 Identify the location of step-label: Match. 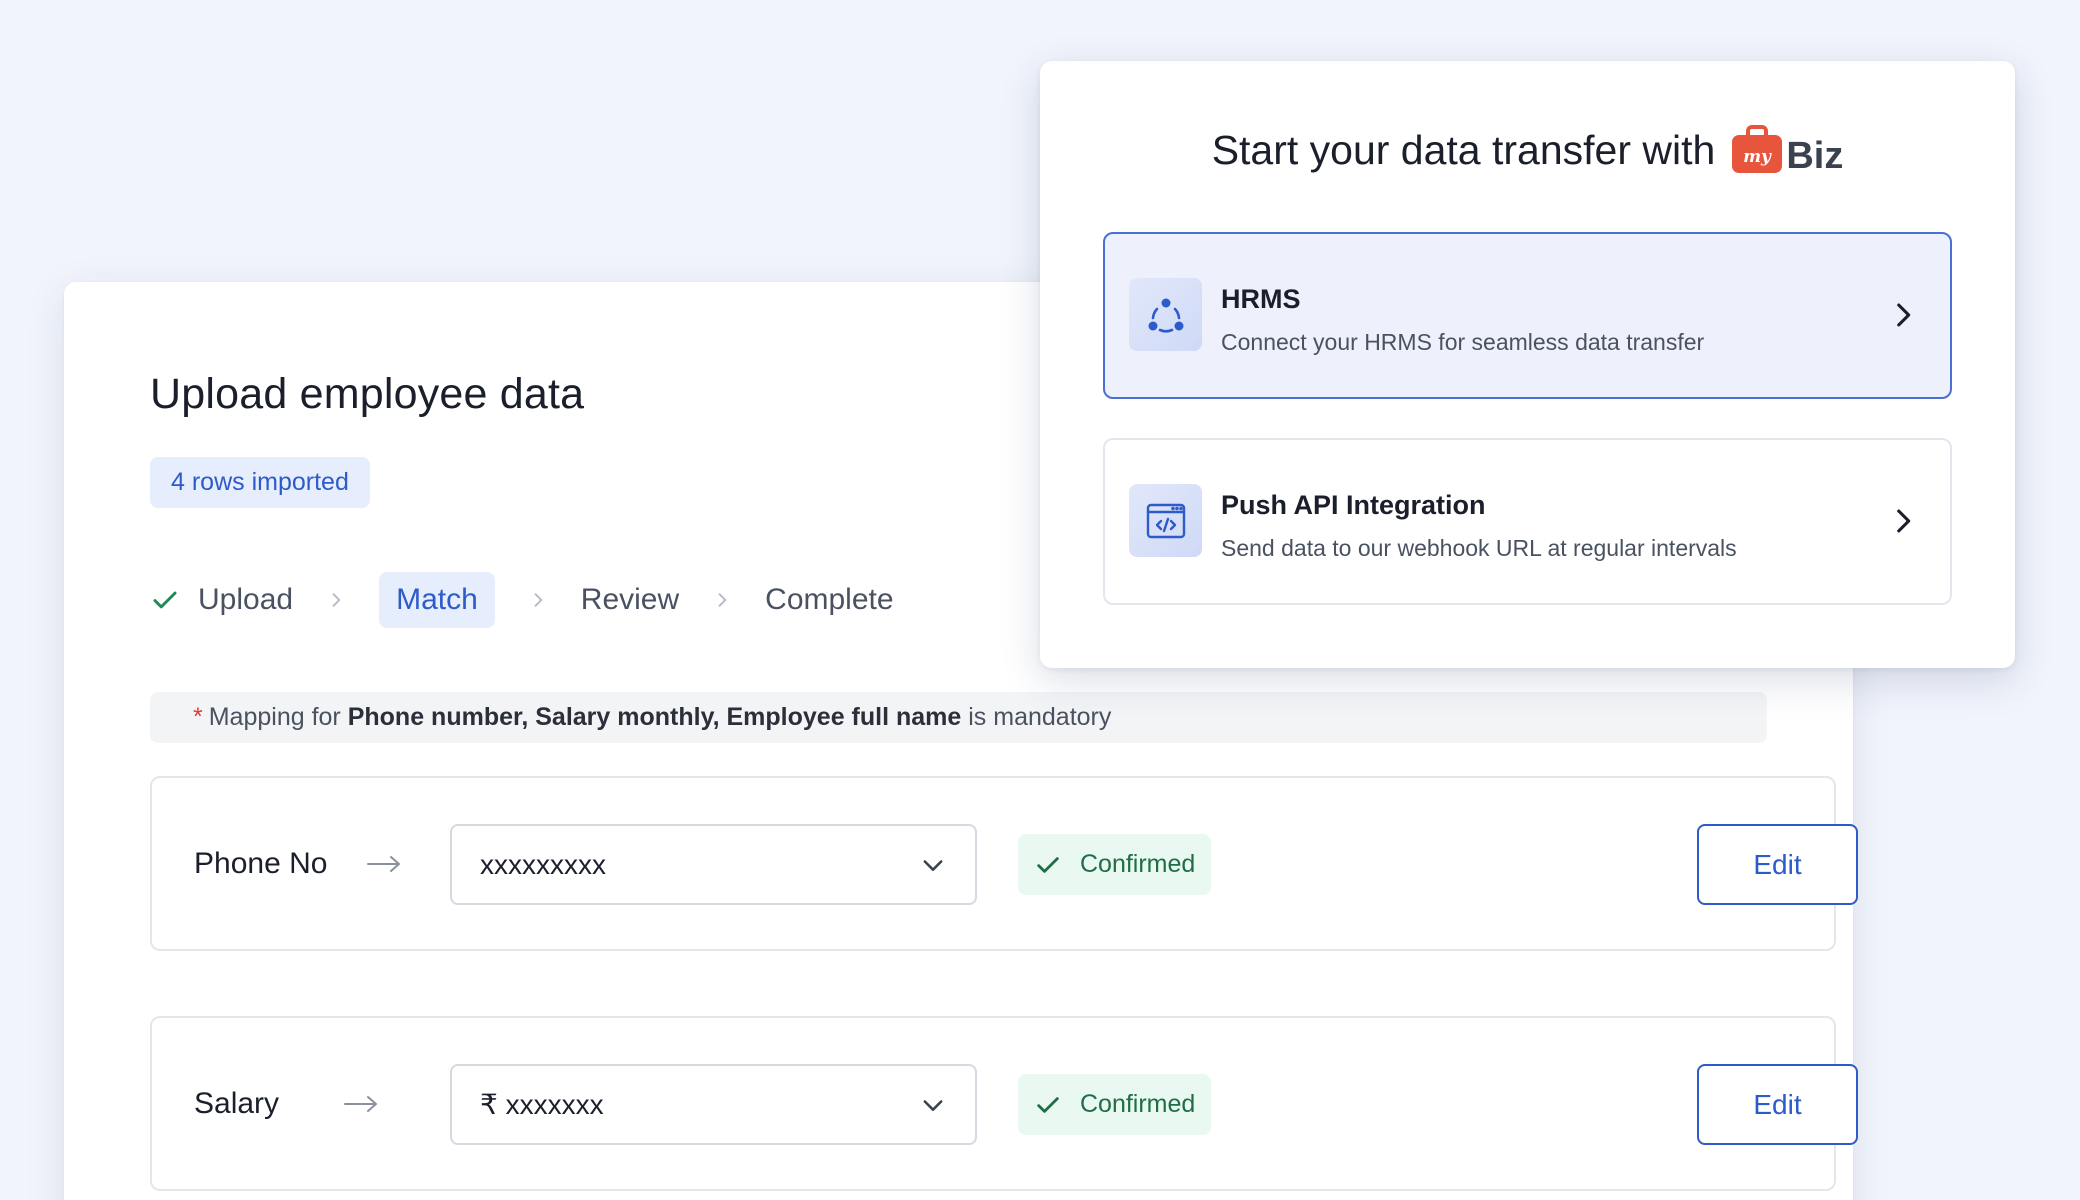
(437, 599).